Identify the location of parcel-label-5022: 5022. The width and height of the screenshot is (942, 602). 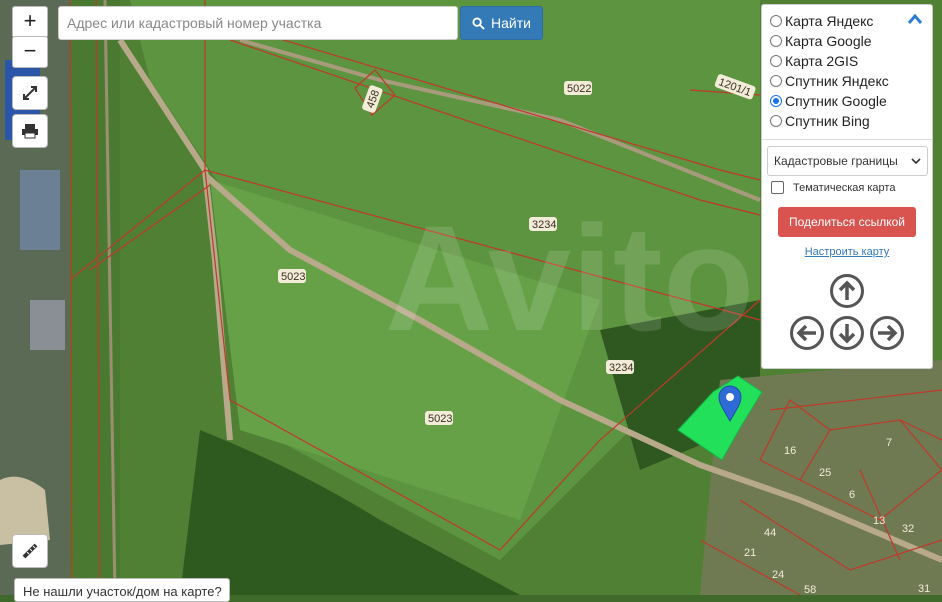
(579, 89).